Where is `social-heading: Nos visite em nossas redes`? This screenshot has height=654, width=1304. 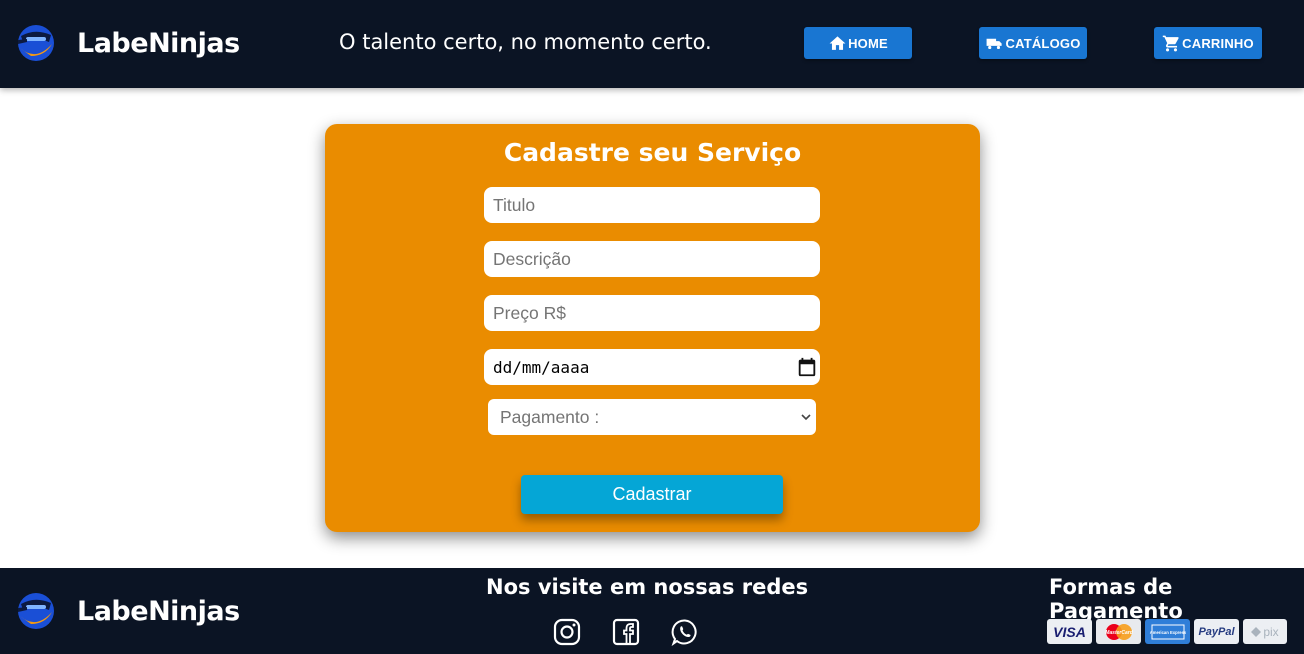 social-heading: Nos visite em nossas redes is located at coordinates (647, 587).